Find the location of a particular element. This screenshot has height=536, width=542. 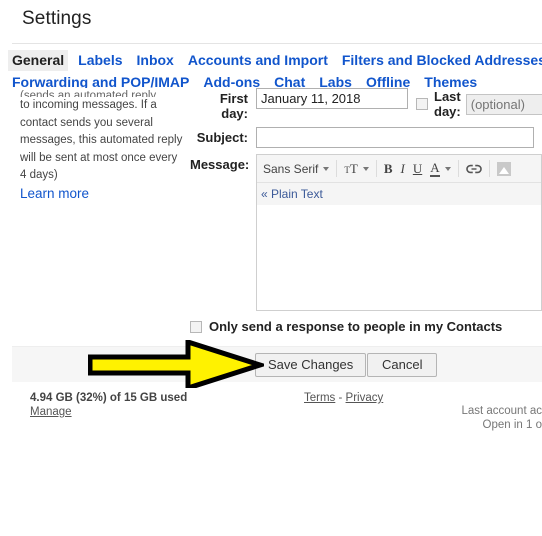

cancel-button: Cancel is located at coordinates (402, 365).